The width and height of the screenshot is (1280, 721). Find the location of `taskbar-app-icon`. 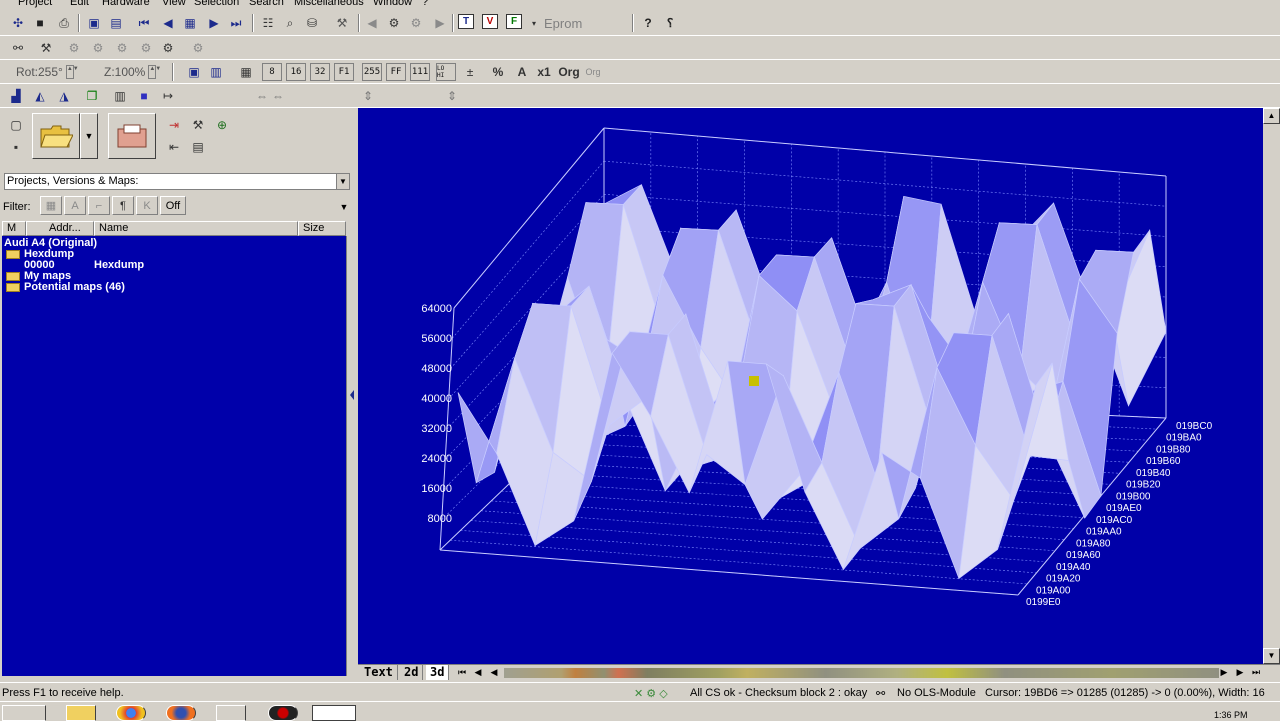

taskbar-app-icon is located at coordinates (231, 713).